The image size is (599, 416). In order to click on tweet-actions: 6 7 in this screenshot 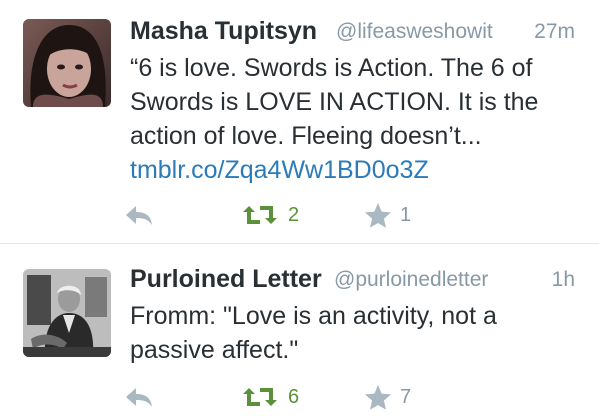, I will do `click(299, 397)`.